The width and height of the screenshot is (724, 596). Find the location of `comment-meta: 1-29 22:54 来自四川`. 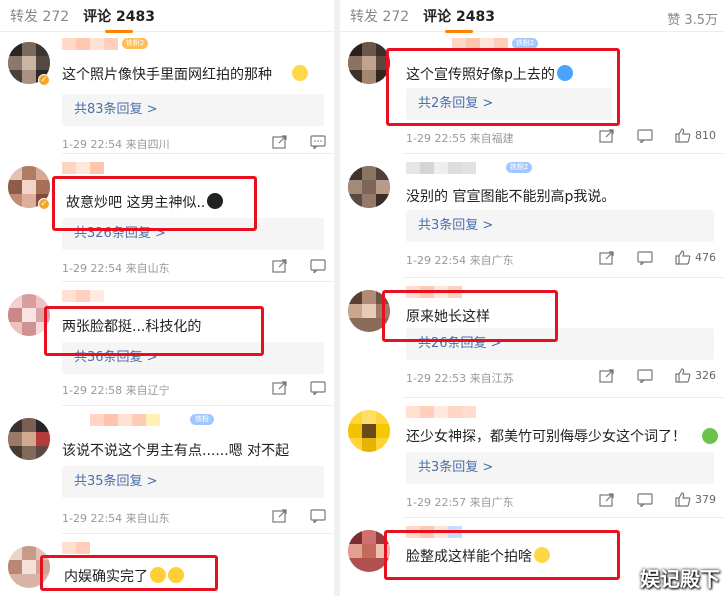

comment-meta: 1-29 22:54 来自四川 is located at coordinates (116, 144).